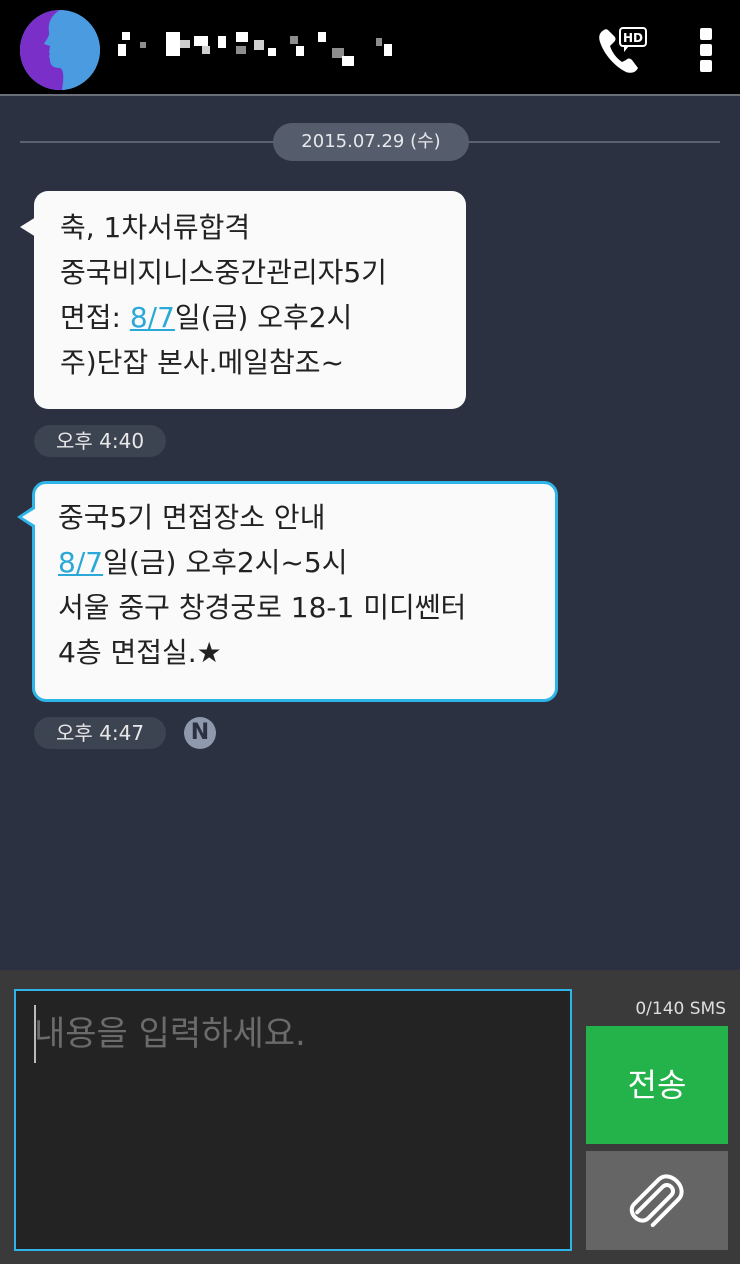 This screenshot has height=1264, width=740. I want to click on message-line: 4층 면접실.★, so click(306, 652).